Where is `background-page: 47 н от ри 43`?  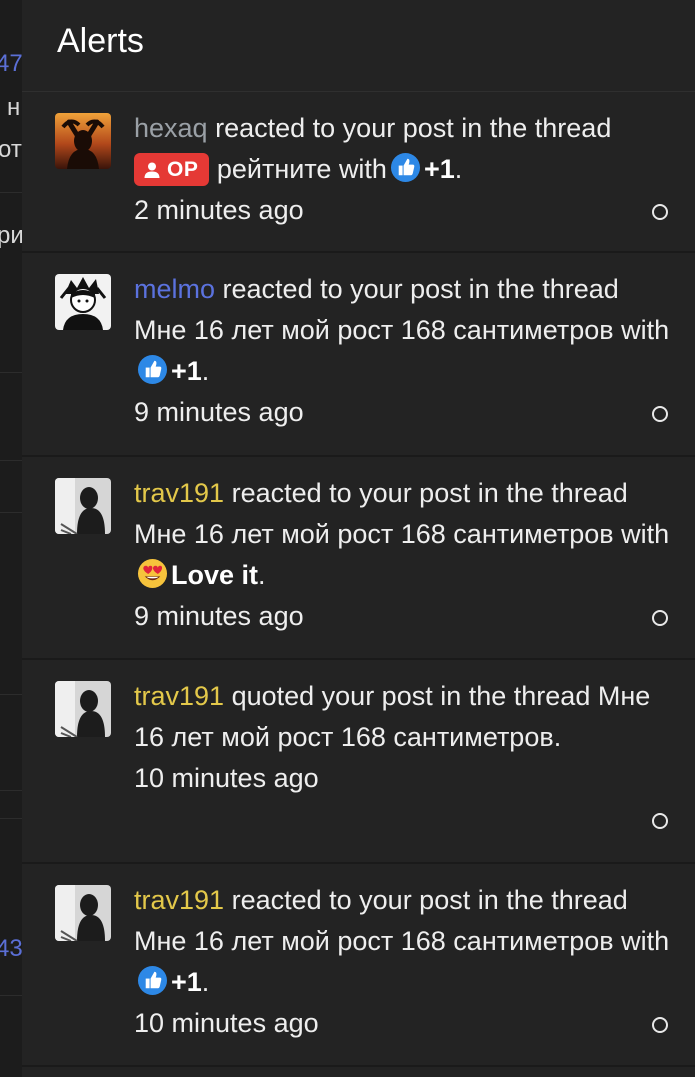
background-page: 47 н от ри 43 is located at coordinates (11, 538).